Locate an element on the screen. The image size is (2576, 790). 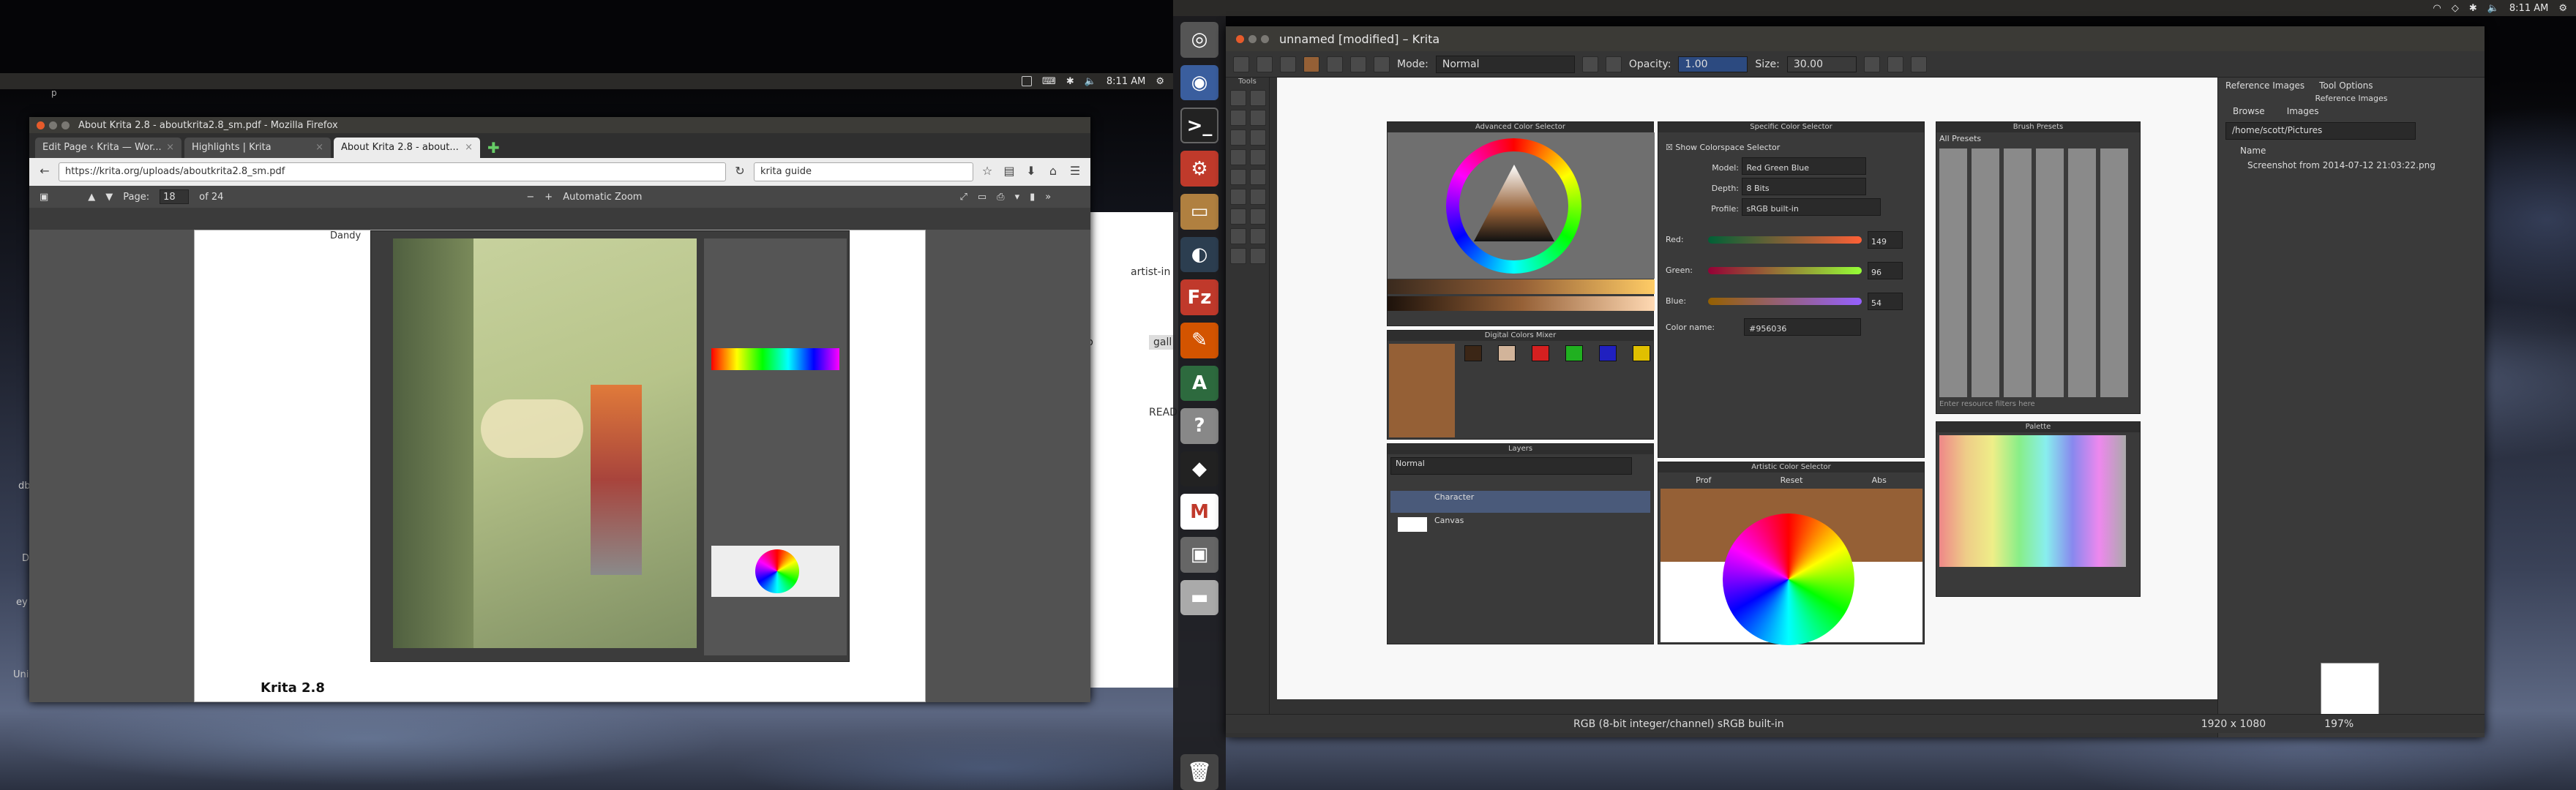
home-icon: ⌂ is located at coordinates (1053, 172).